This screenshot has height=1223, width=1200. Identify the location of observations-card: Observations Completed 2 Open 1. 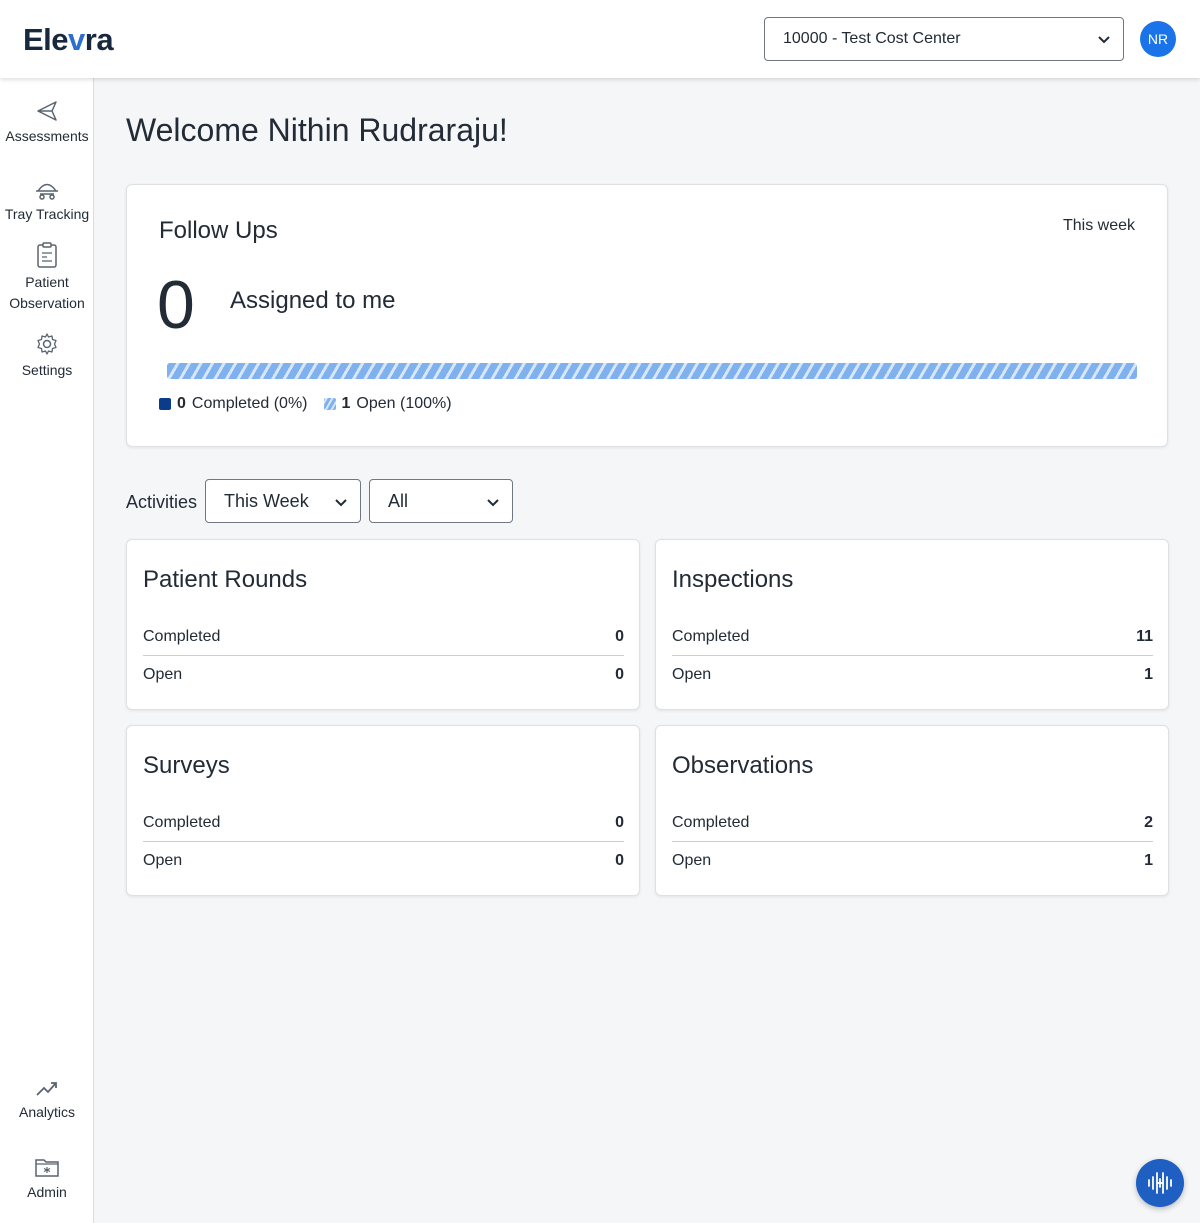
(912, 810).